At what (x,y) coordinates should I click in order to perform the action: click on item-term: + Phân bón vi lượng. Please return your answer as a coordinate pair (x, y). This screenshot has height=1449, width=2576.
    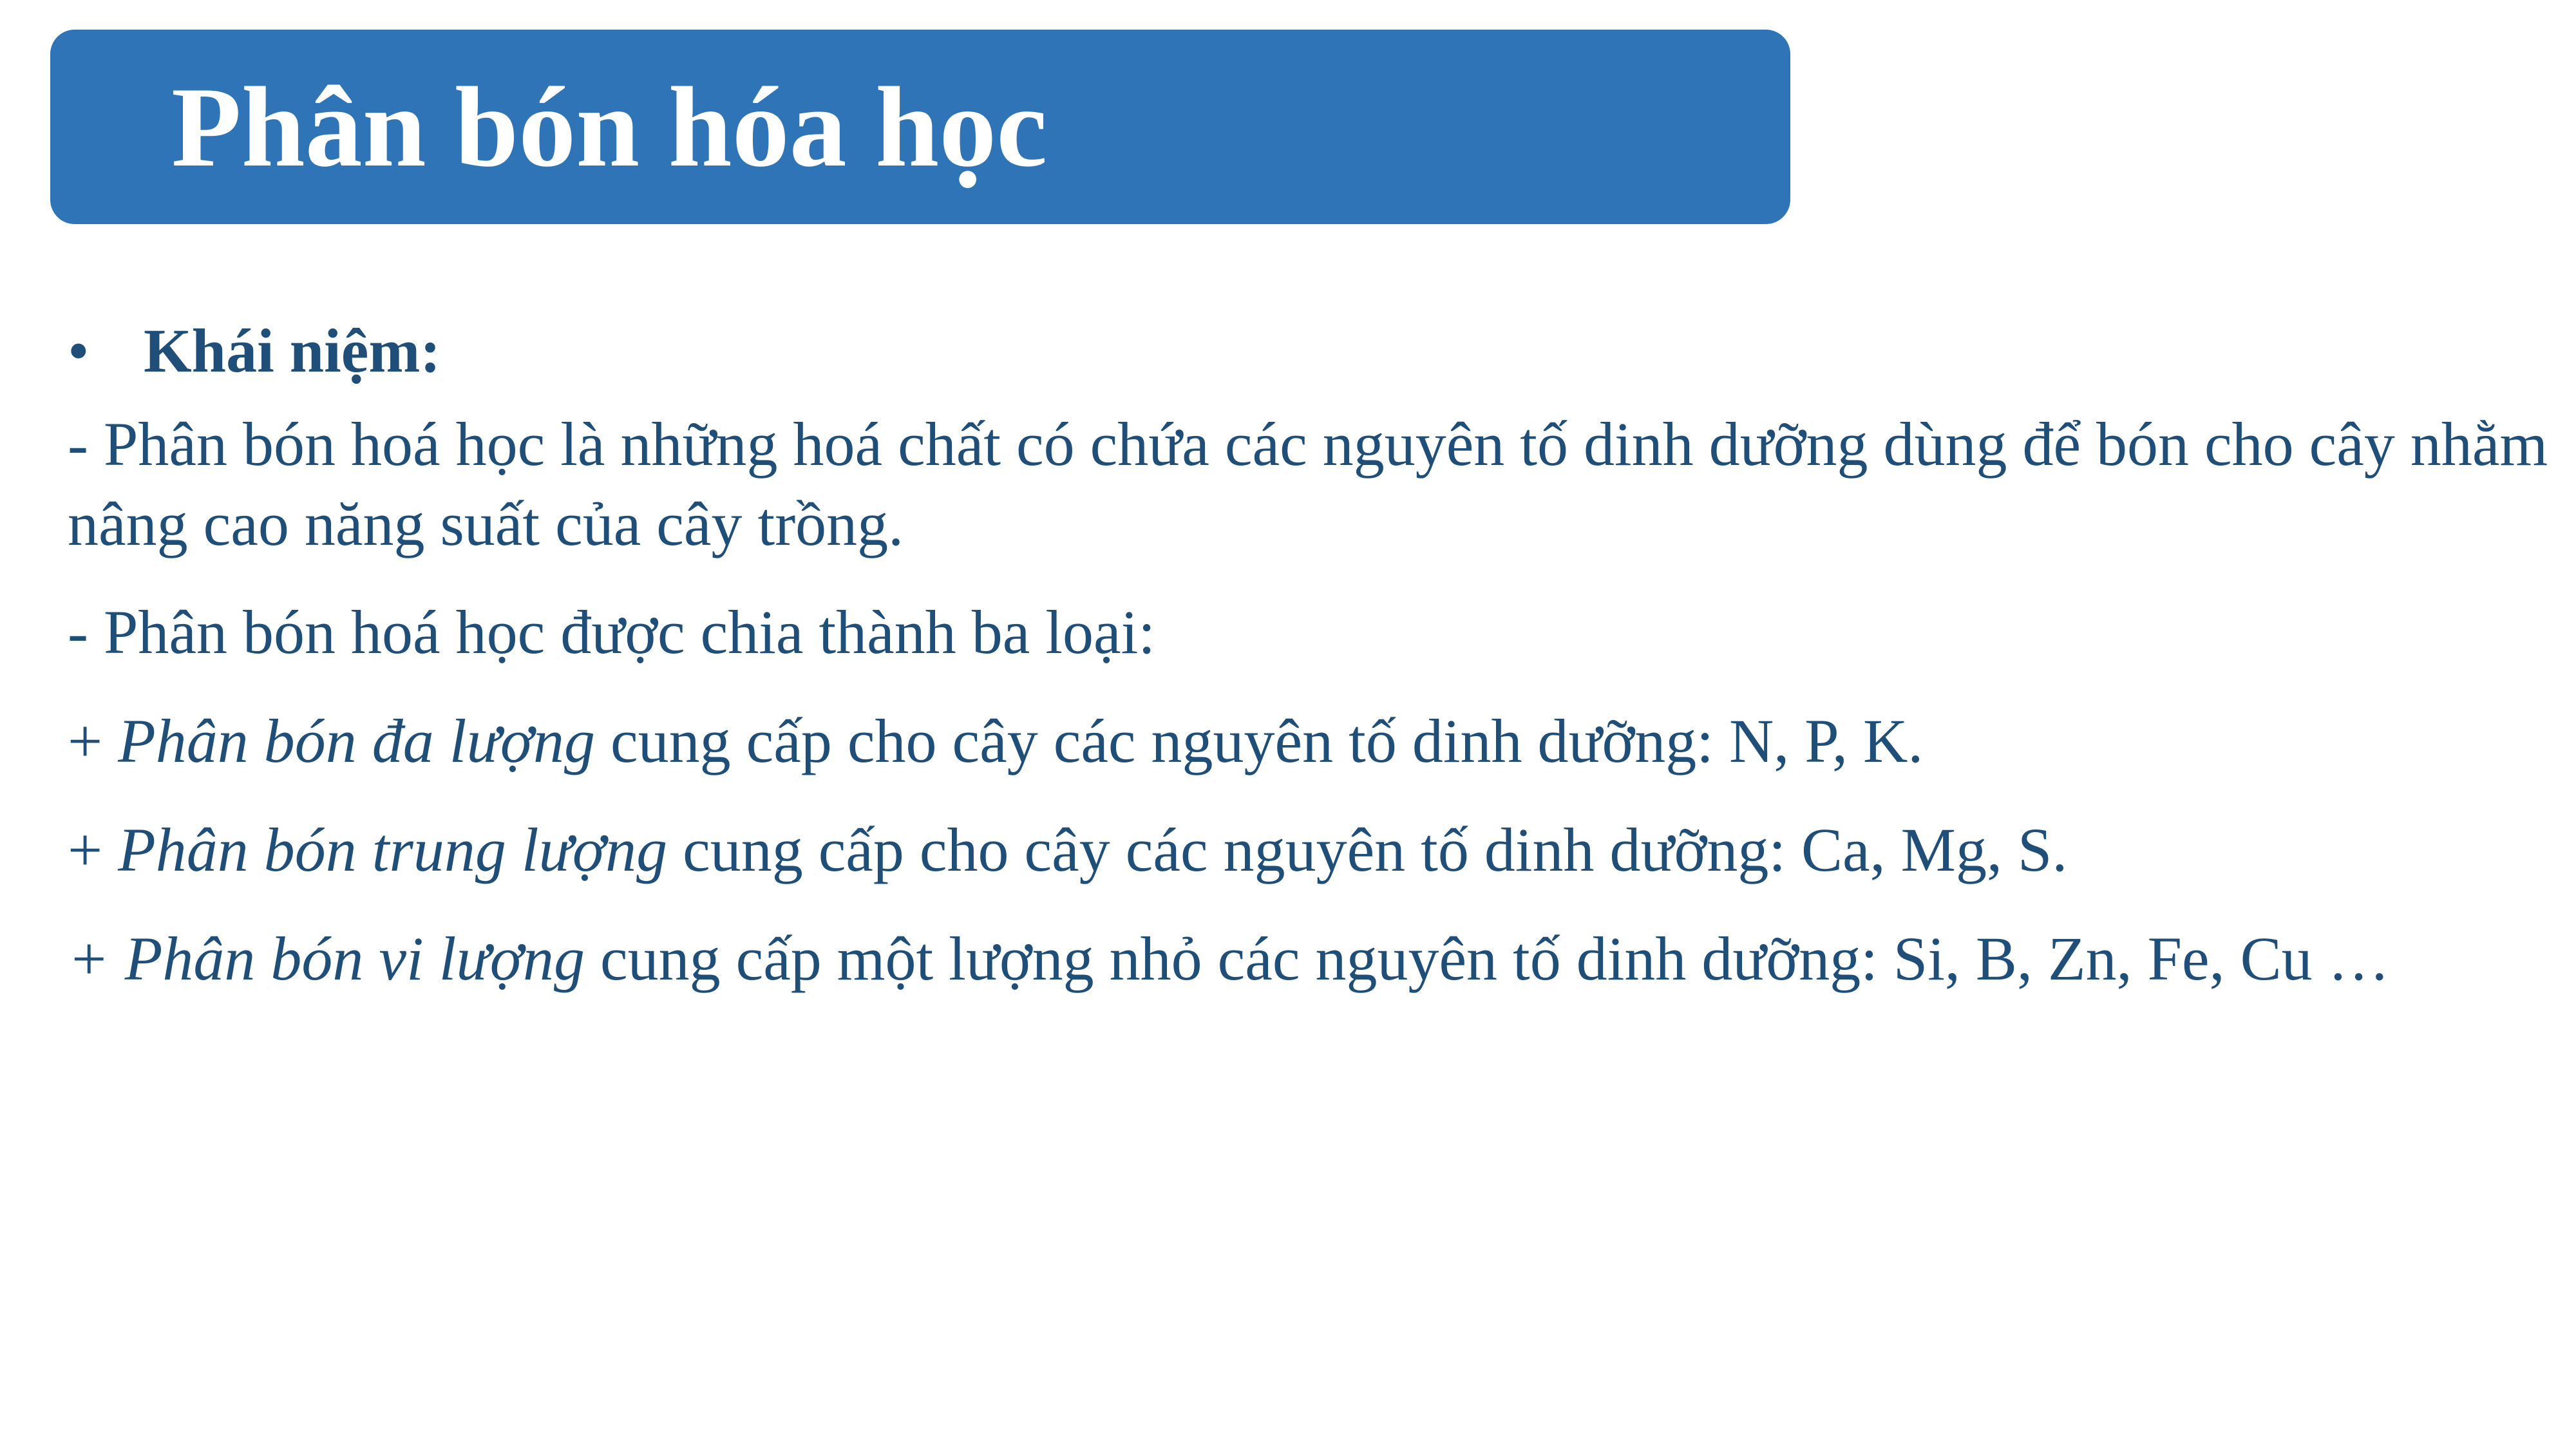
    Looking at the image, I should click on (326, 958).